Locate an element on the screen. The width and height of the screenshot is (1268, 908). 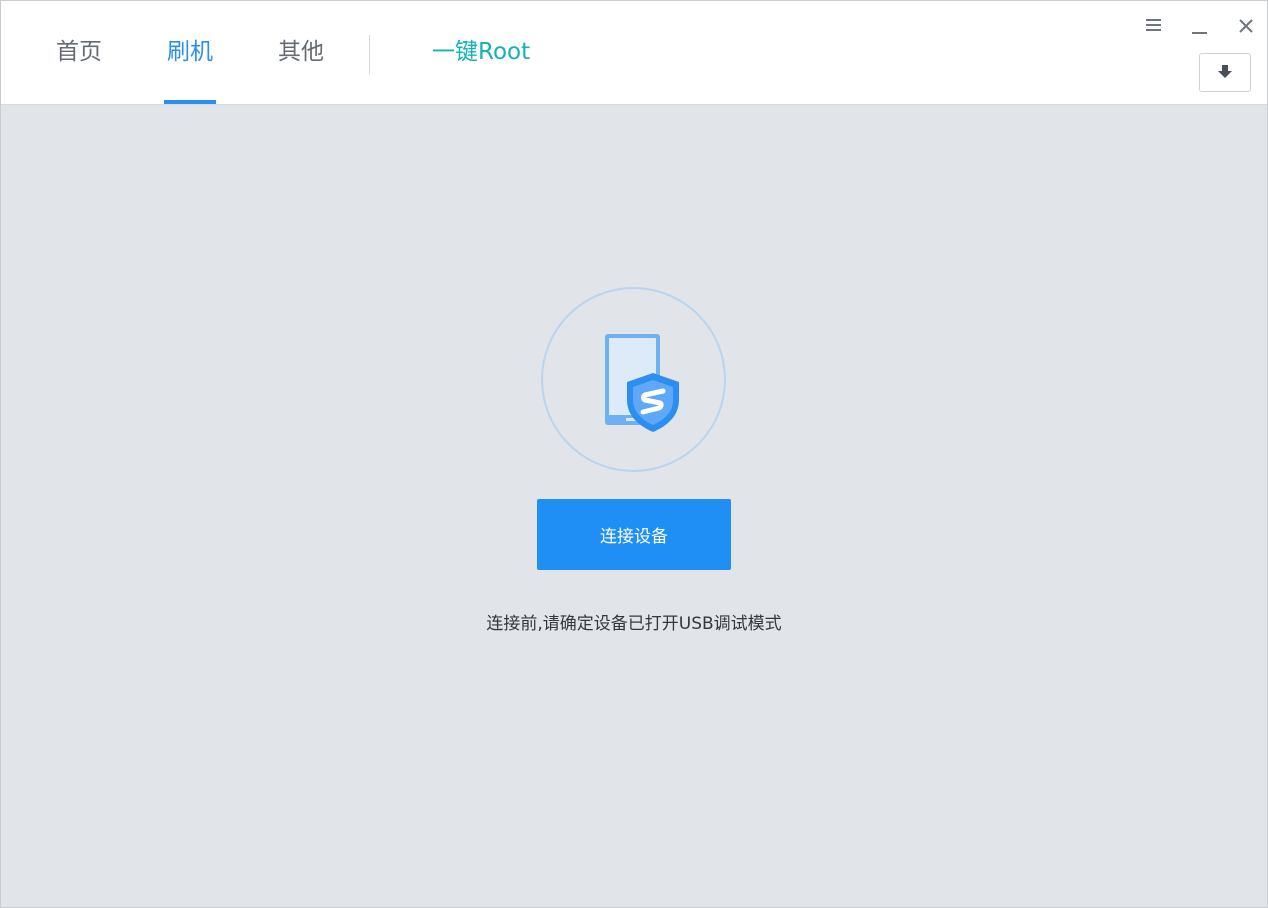
download-arrow-icon is located at coordinates (1225, 71).